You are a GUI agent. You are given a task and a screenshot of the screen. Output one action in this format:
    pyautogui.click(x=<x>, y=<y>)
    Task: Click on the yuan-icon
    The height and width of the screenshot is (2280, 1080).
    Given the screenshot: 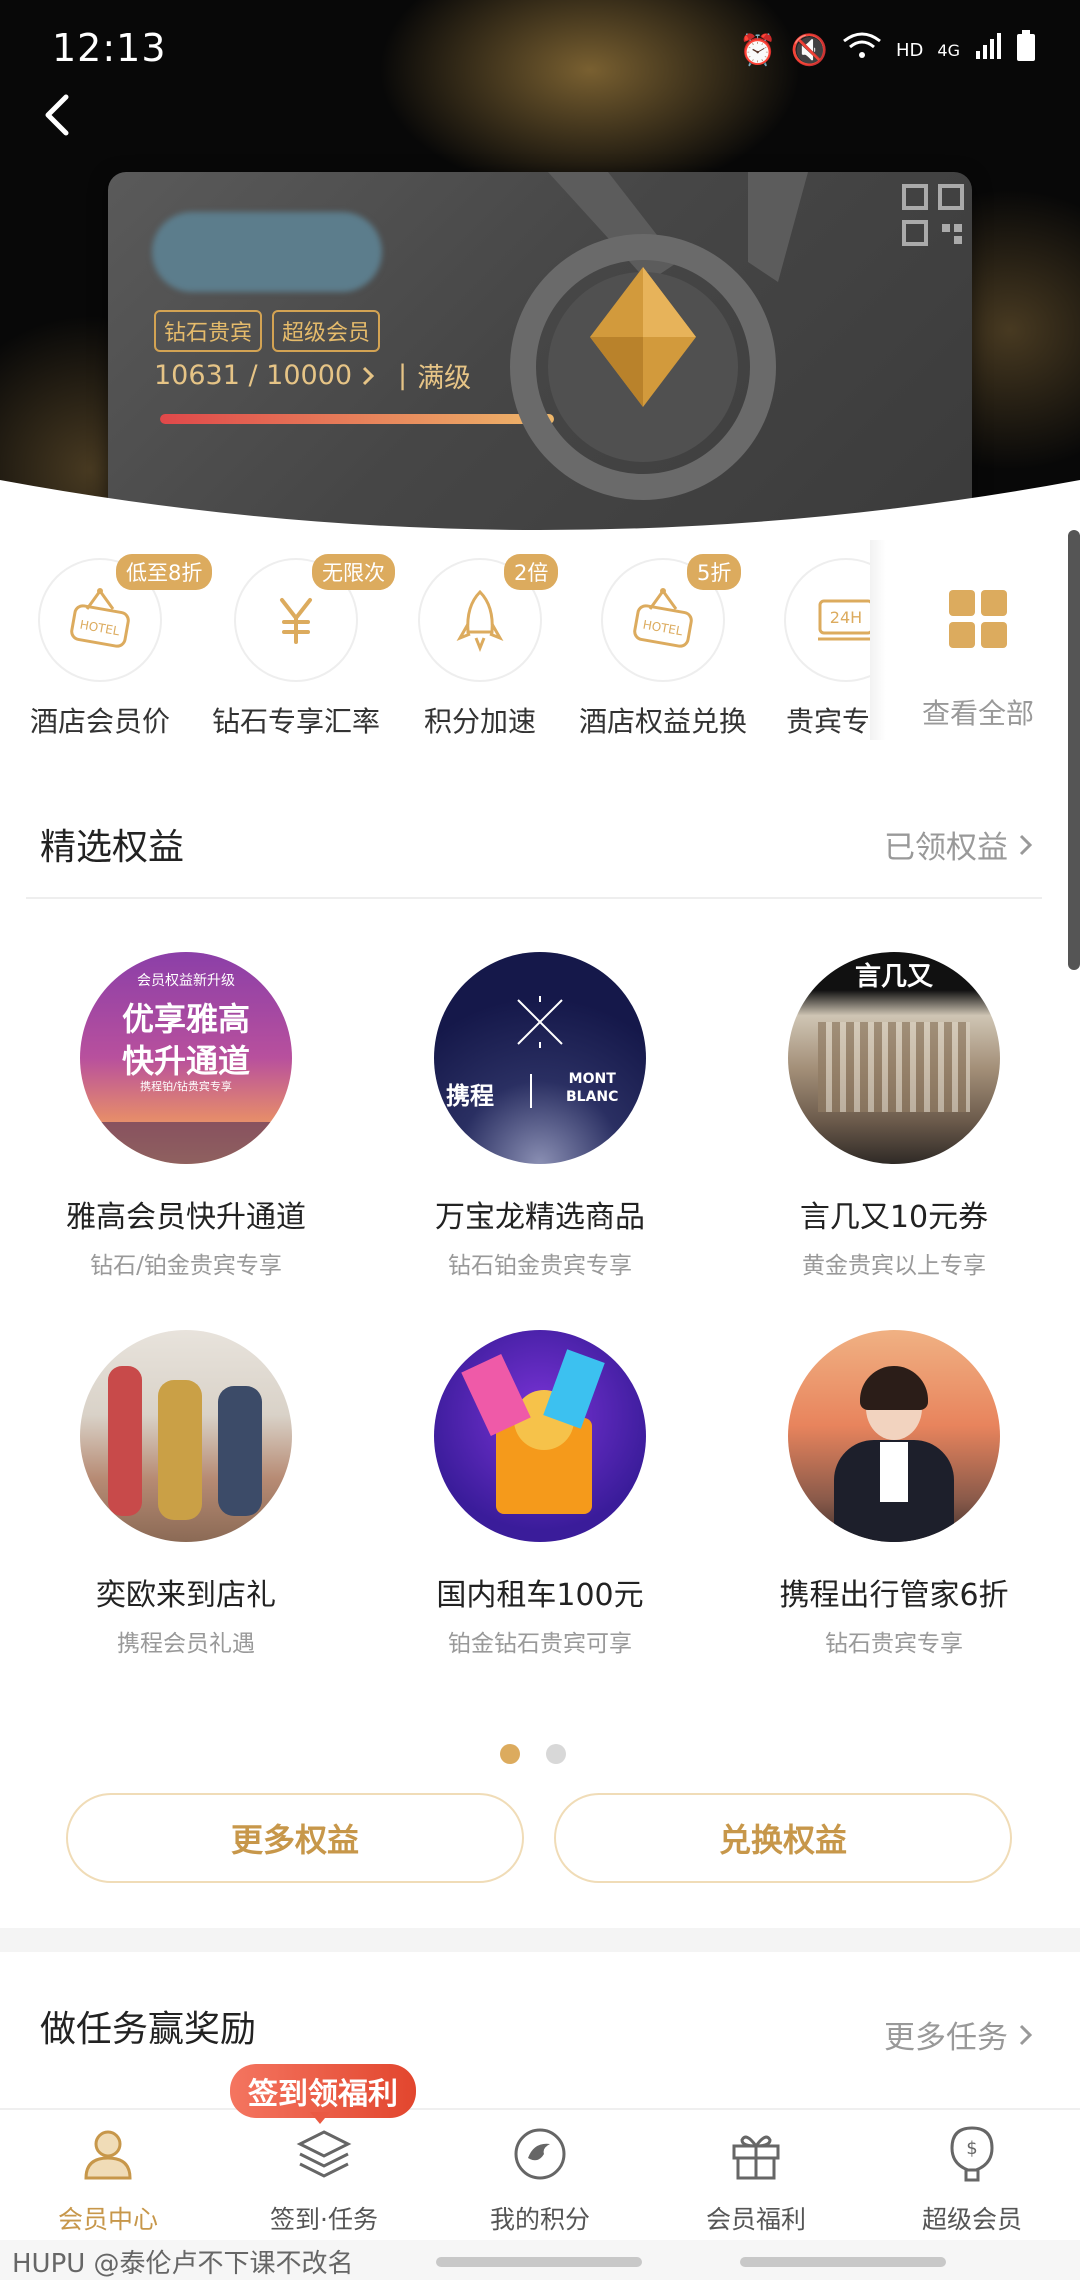 What is the action you would take?
    pyautogui.click(x=296, y=621)
    